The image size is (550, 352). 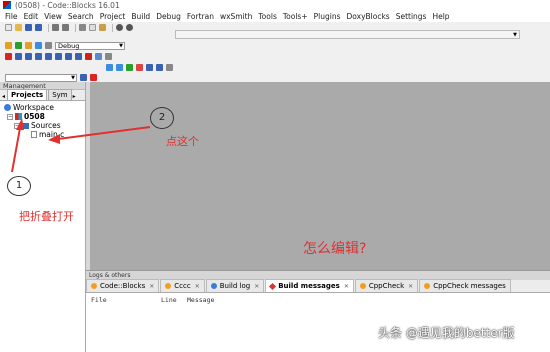 What do you see at coordinates (335, 249) in the screenshot?
I see `question-text: 怎么编辑?` at bounding box center [335, 249].